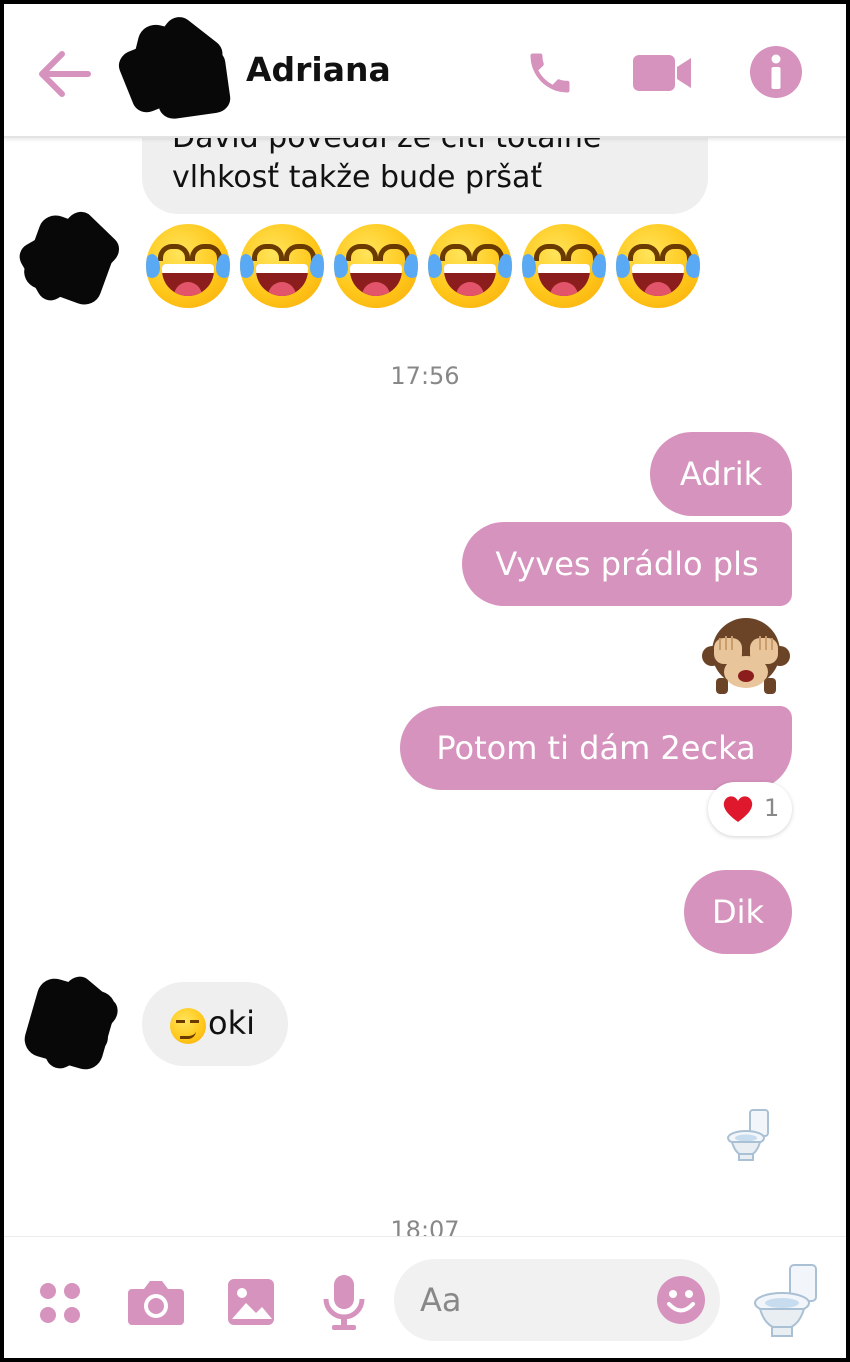 This screenshot has height=1362, width=850. I want to click on message-input-box, so click(557, 1300).